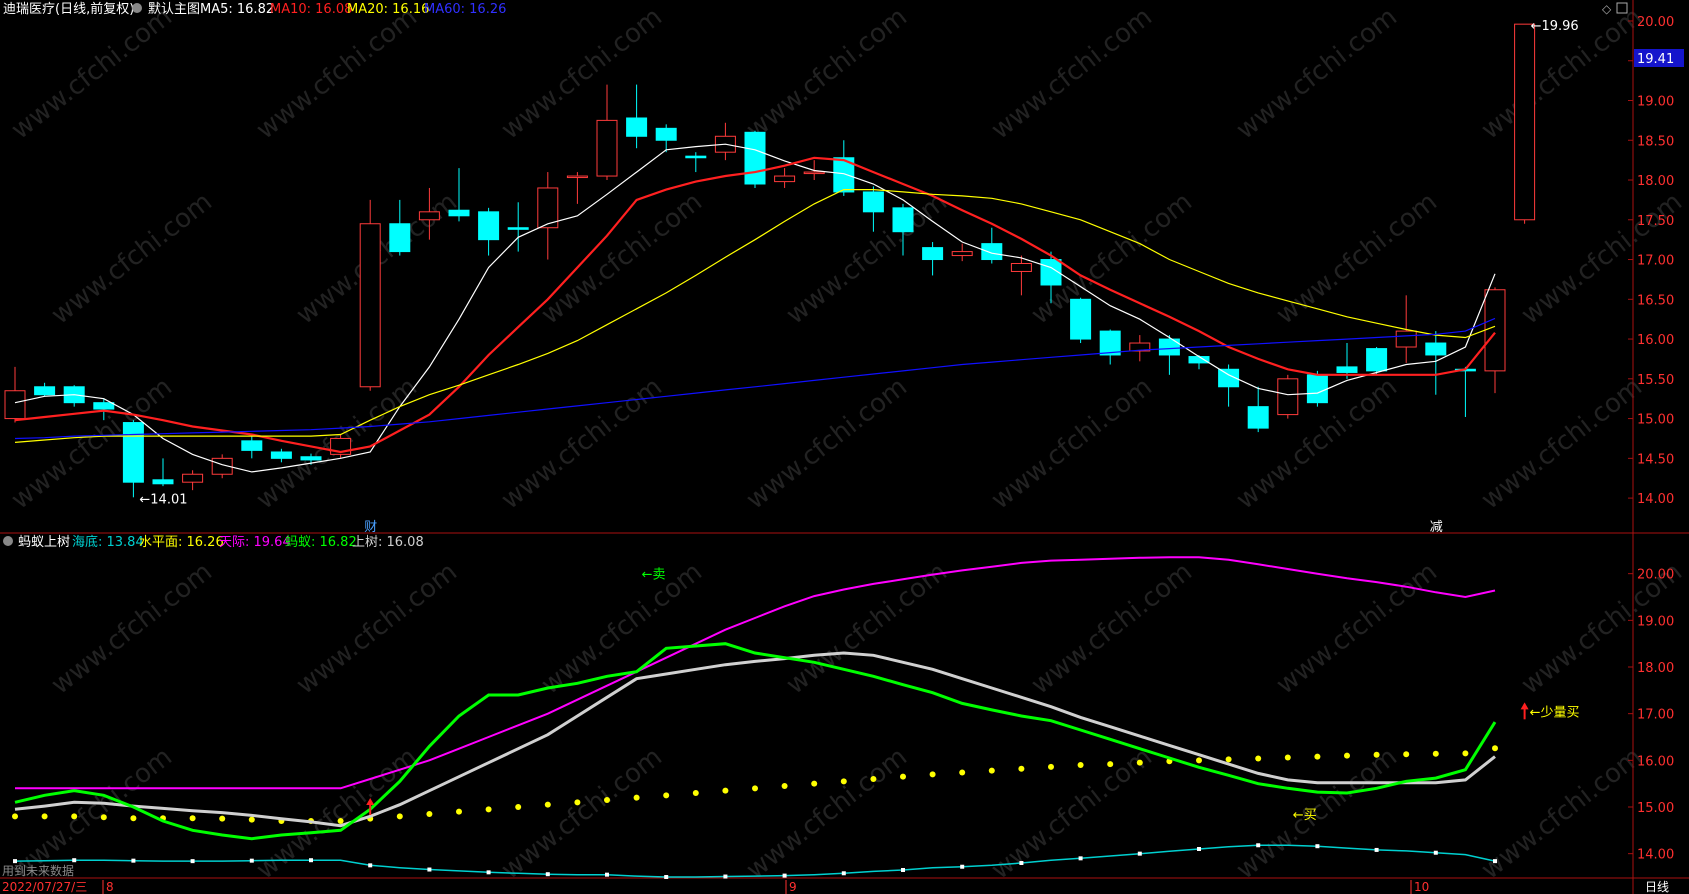 This screenshot has width=1689, height=894. I want to click on indicator-name: 蚂蚁上树, so click(44, 542).